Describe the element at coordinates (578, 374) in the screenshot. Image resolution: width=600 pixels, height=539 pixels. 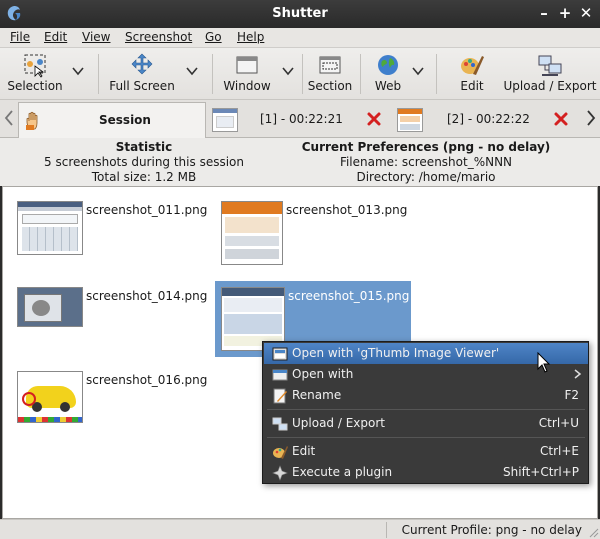
I see `submenu-arrow-icon` at that location.